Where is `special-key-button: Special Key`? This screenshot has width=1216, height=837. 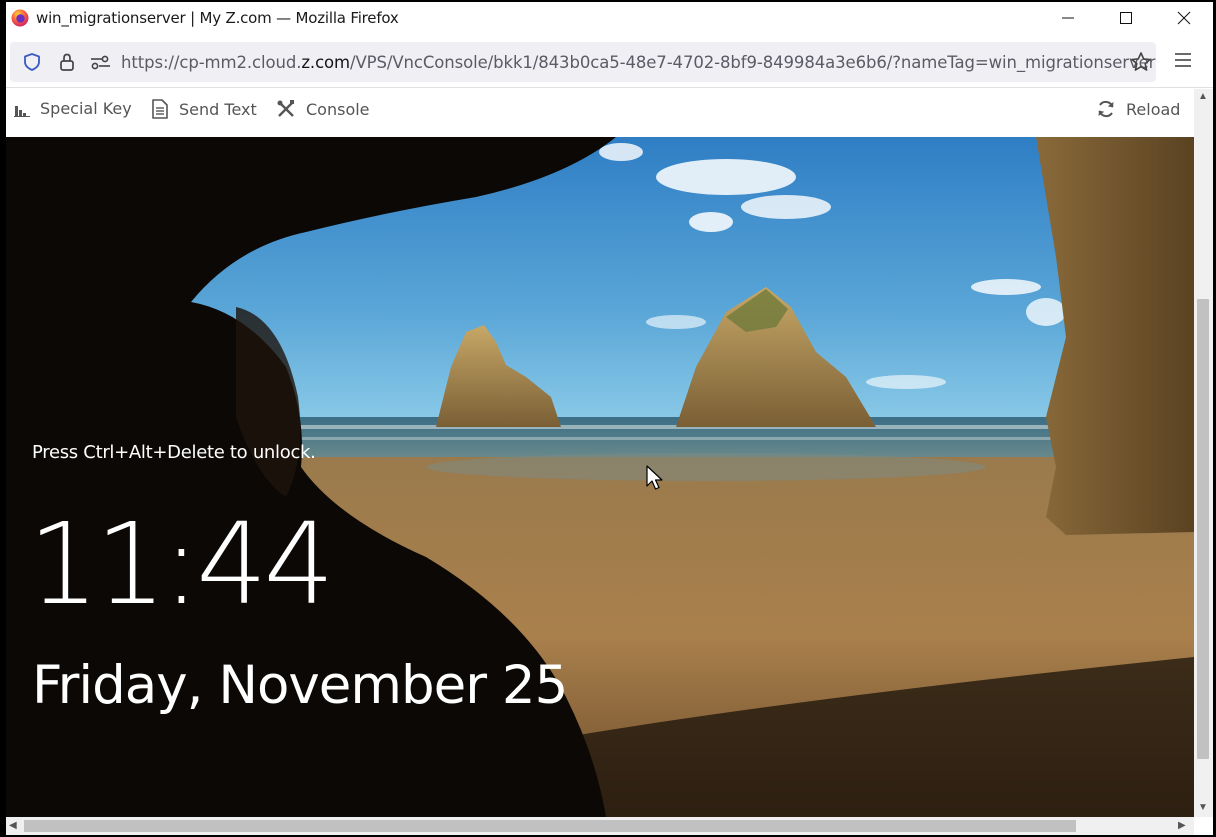
special-key-button: Special Key is located at coordinates (73, 108).